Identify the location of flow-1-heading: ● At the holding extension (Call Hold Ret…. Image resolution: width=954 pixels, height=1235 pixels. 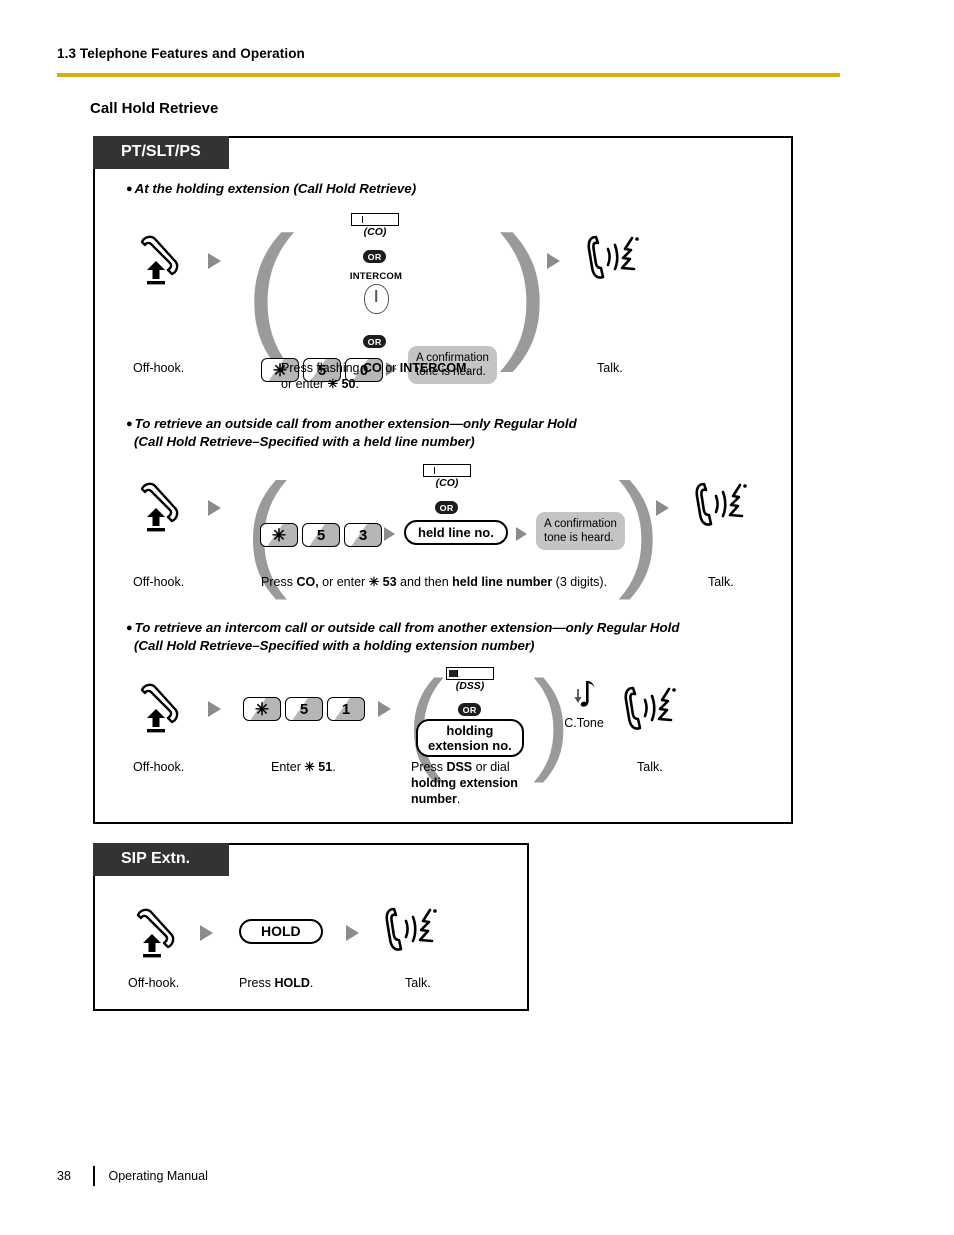
(446, 189).